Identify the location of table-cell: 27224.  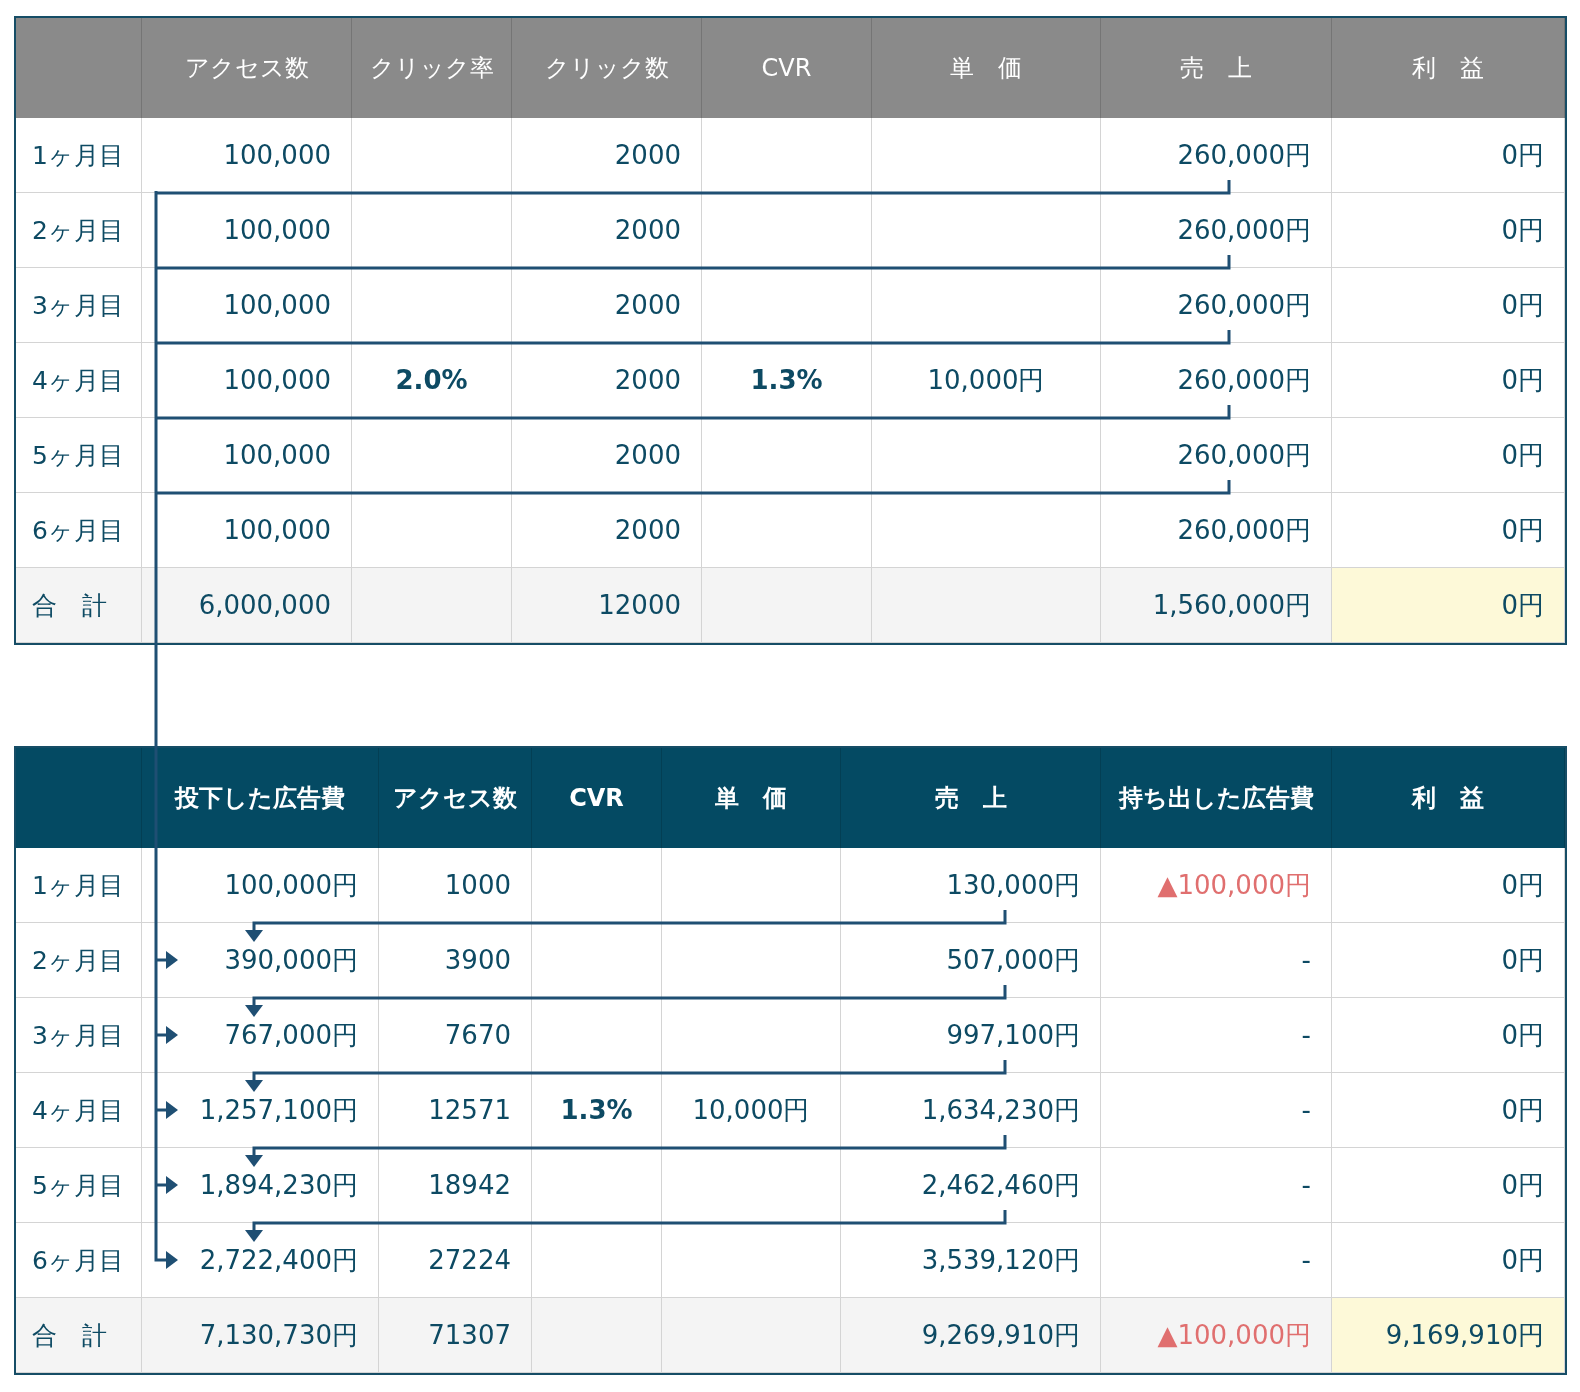
(455, 1260).